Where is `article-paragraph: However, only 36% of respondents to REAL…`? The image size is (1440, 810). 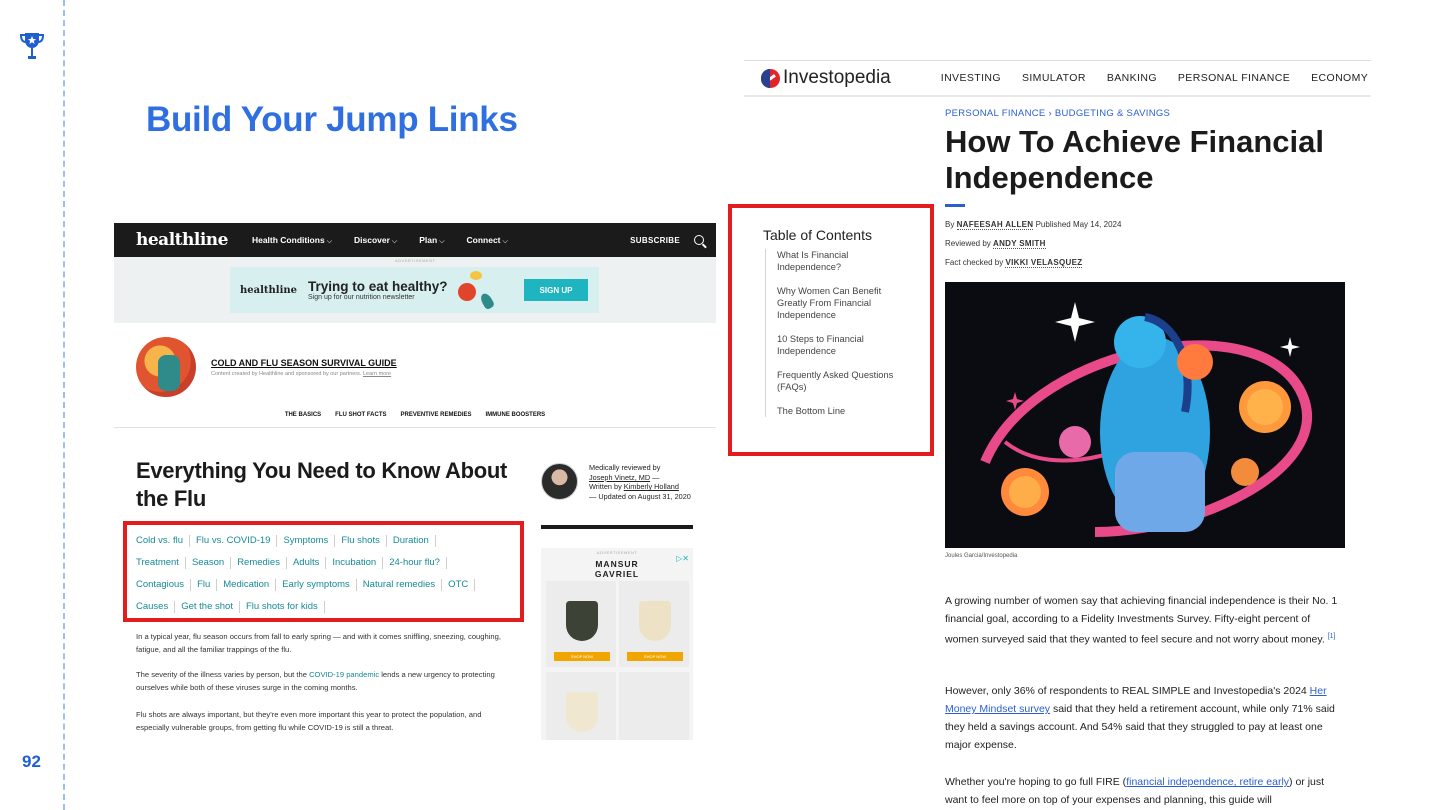 article-paragraph: However, only 36% of respondents to REAL… is located at coordinates (1145, 718).